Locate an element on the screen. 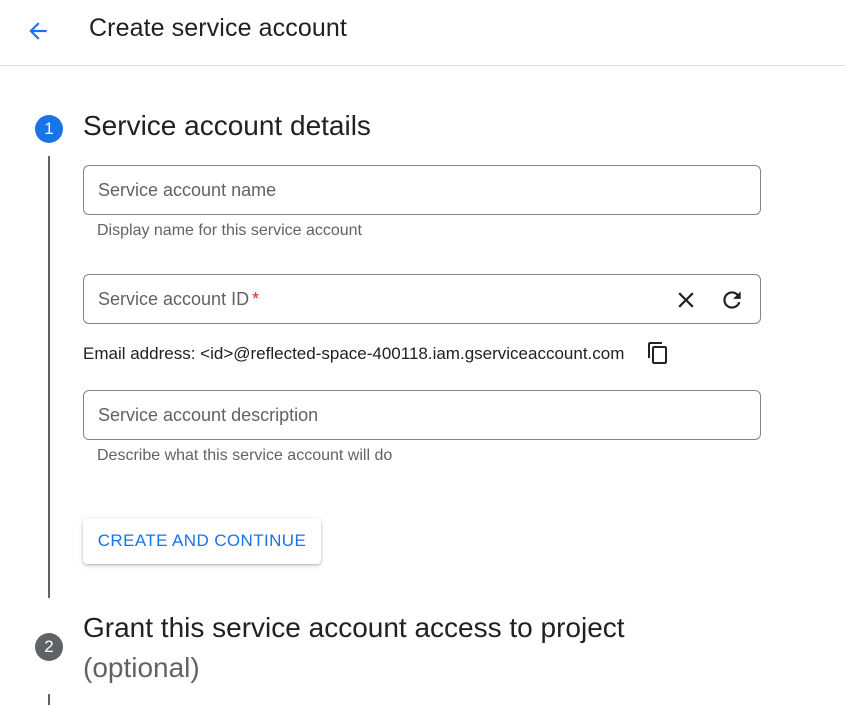  copy-icon is located at coordinates (657, 353).